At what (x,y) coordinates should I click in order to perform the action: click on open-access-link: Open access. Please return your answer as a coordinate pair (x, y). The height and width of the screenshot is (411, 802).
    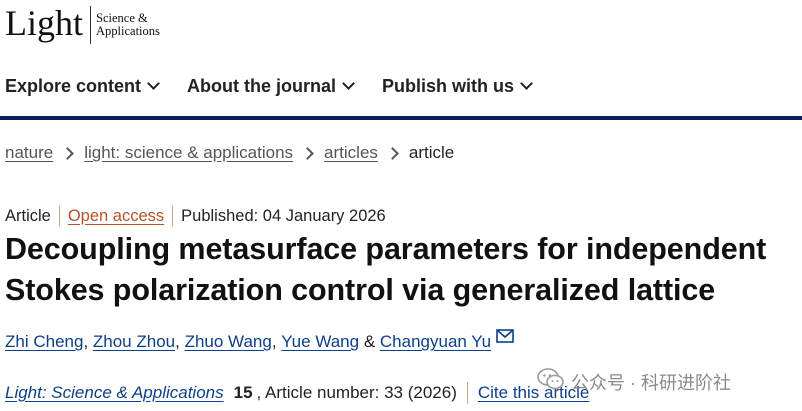
    Looking at the image, I should click on (116, 216).